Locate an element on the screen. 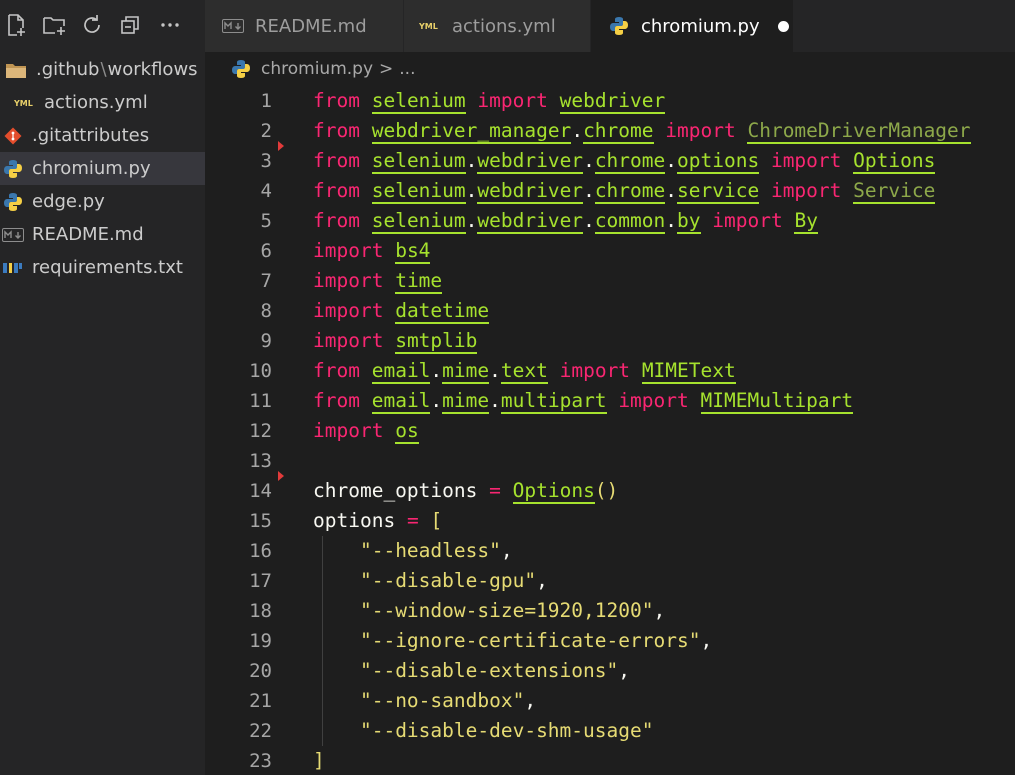 Image resolution: width=1015 pixels, height=775 pixels. tree-file-gitattributes: .gitattributes is located at coordinates (102, 135).